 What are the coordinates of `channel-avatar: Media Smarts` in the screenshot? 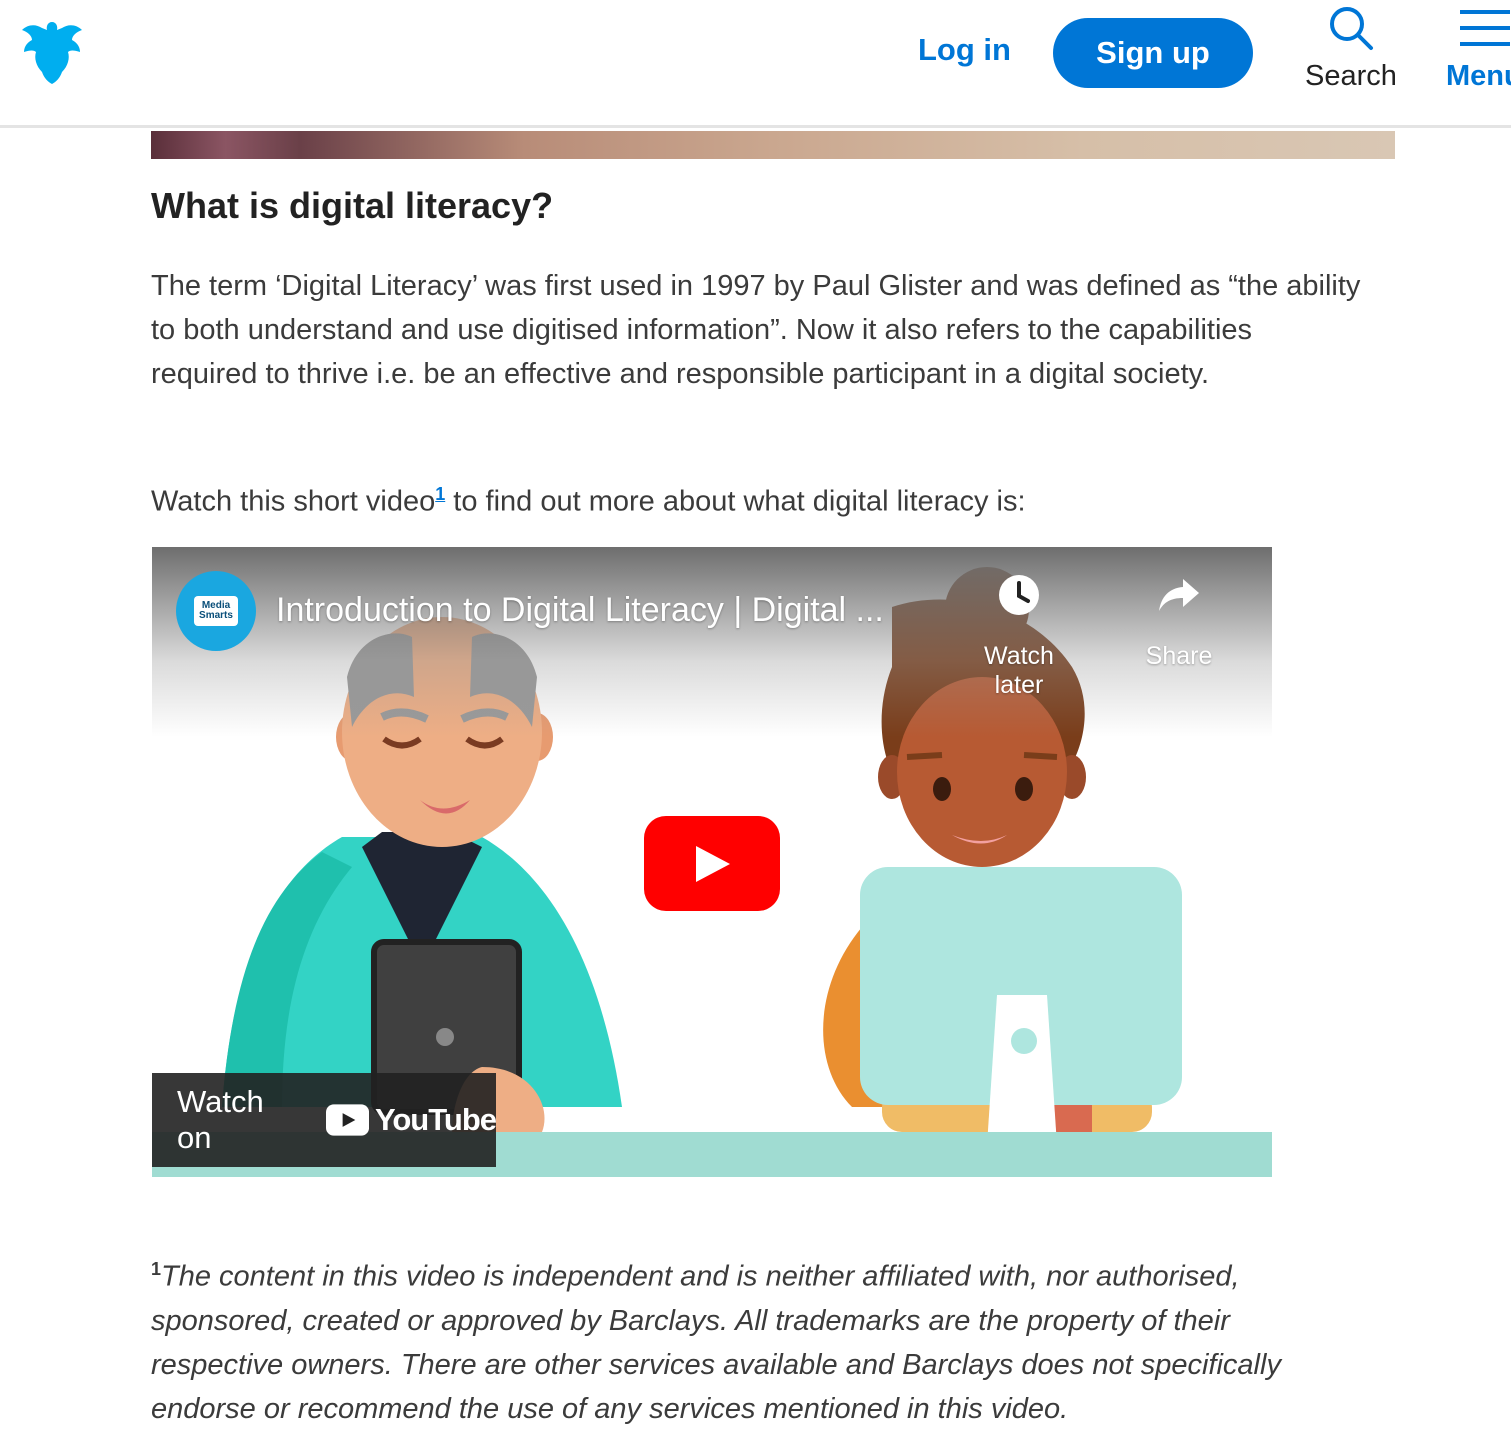 It's located at (216, 611).